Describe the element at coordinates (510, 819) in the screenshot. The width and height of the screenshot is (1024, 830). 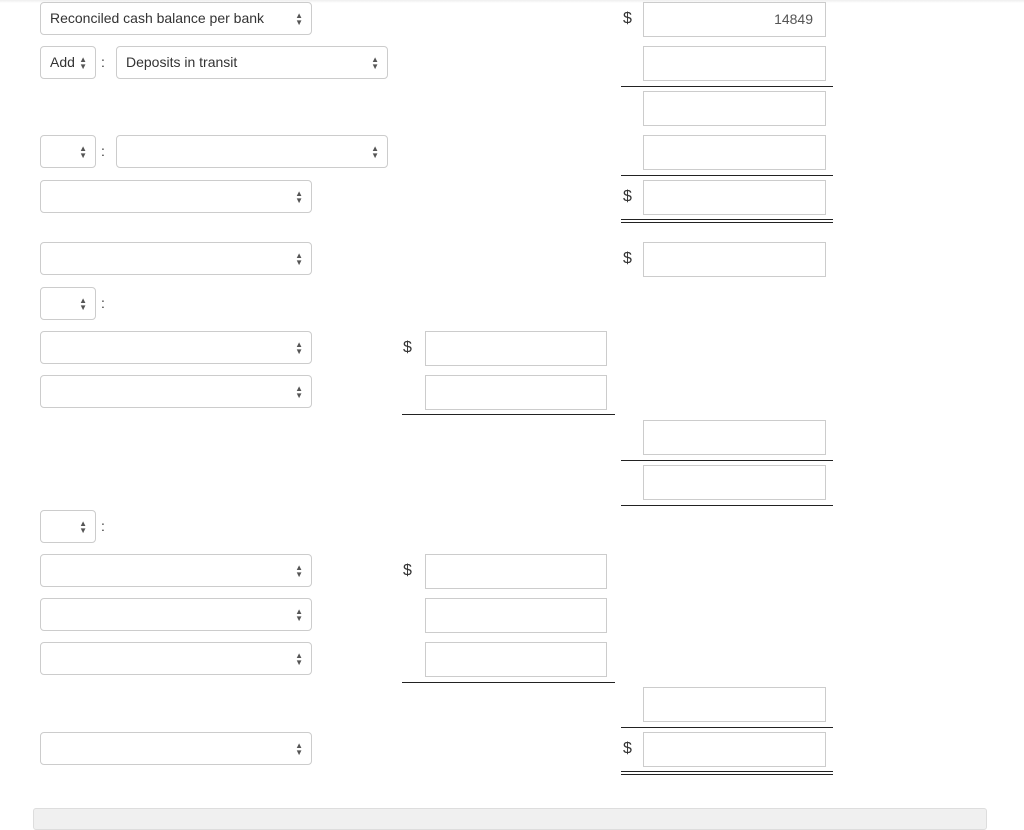
I see `bottom-panel` at that location.